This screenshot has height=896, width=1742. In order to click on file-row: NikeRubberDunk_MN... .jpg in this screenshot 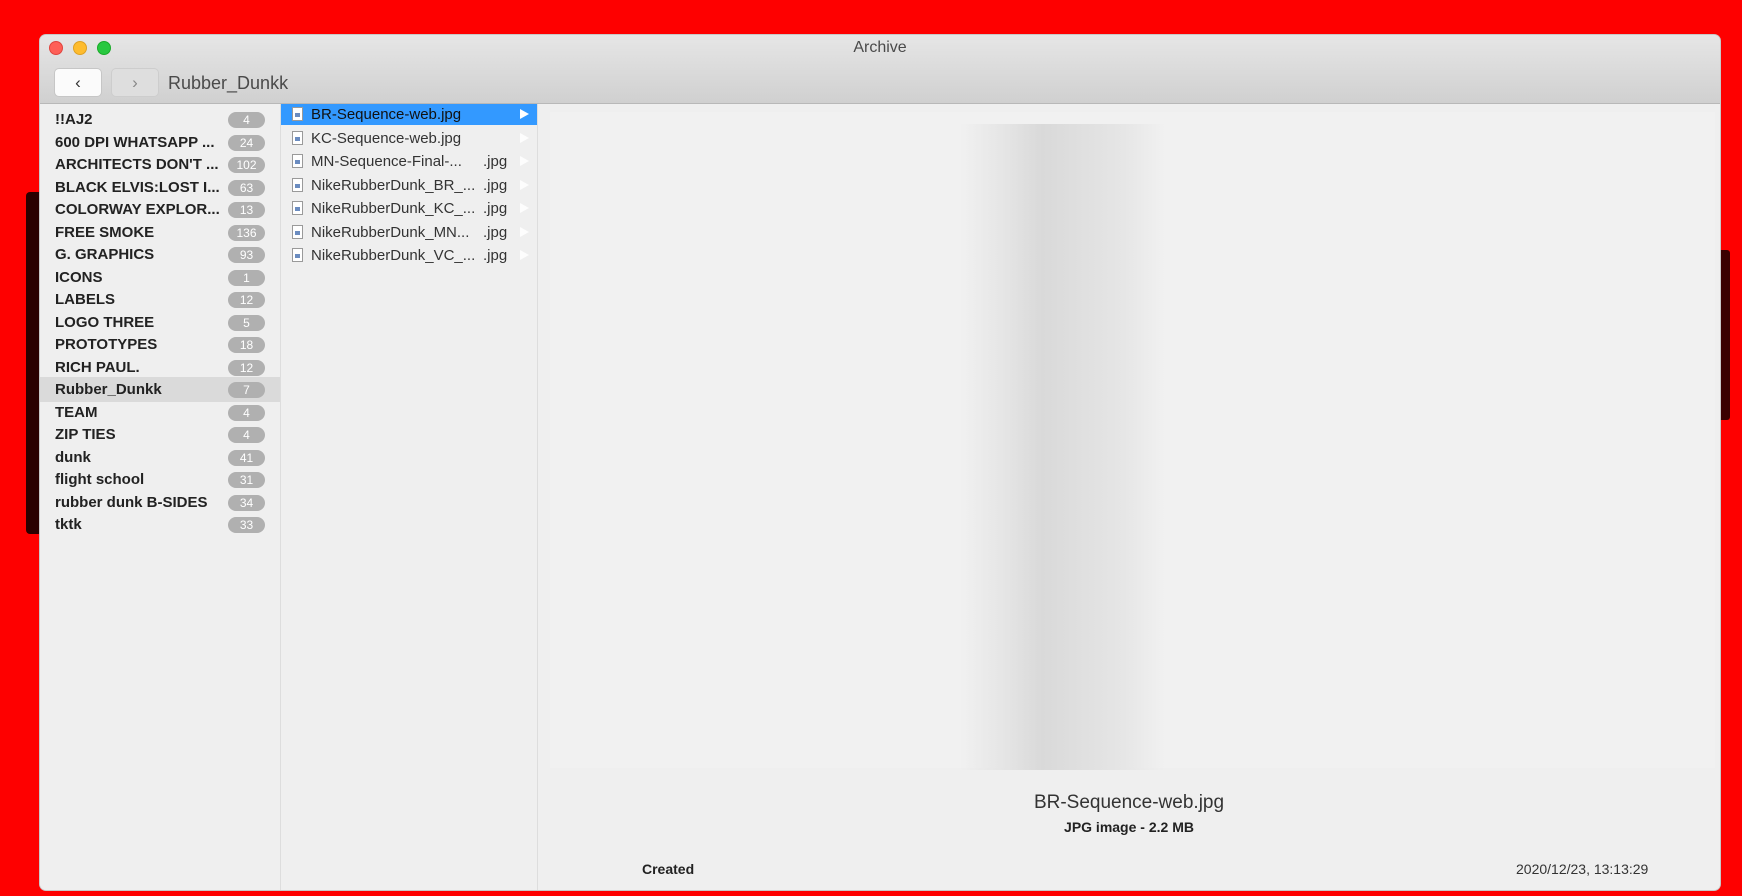, I will do `click(409, 232)`.